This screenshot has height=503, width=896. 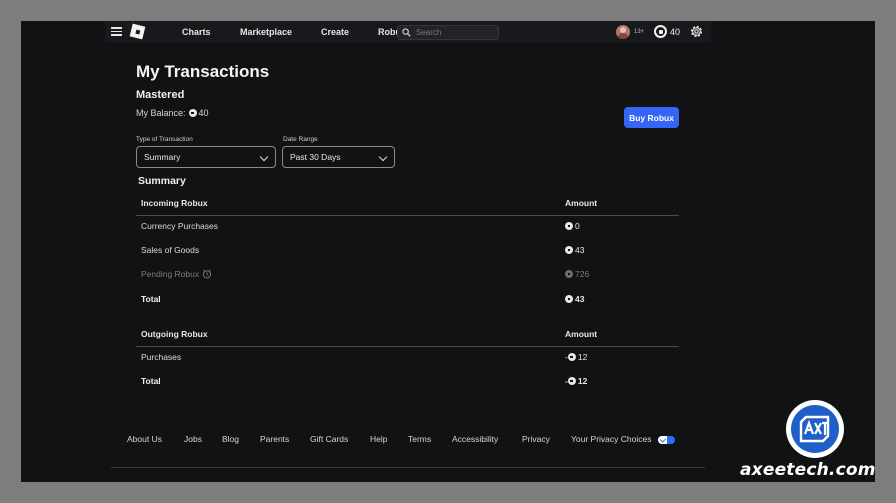 What do you see at coordinates (164, 139) in the screenshot?
I see `transaction-type-label: Type of Transaction` at bounding box center [164, 139].